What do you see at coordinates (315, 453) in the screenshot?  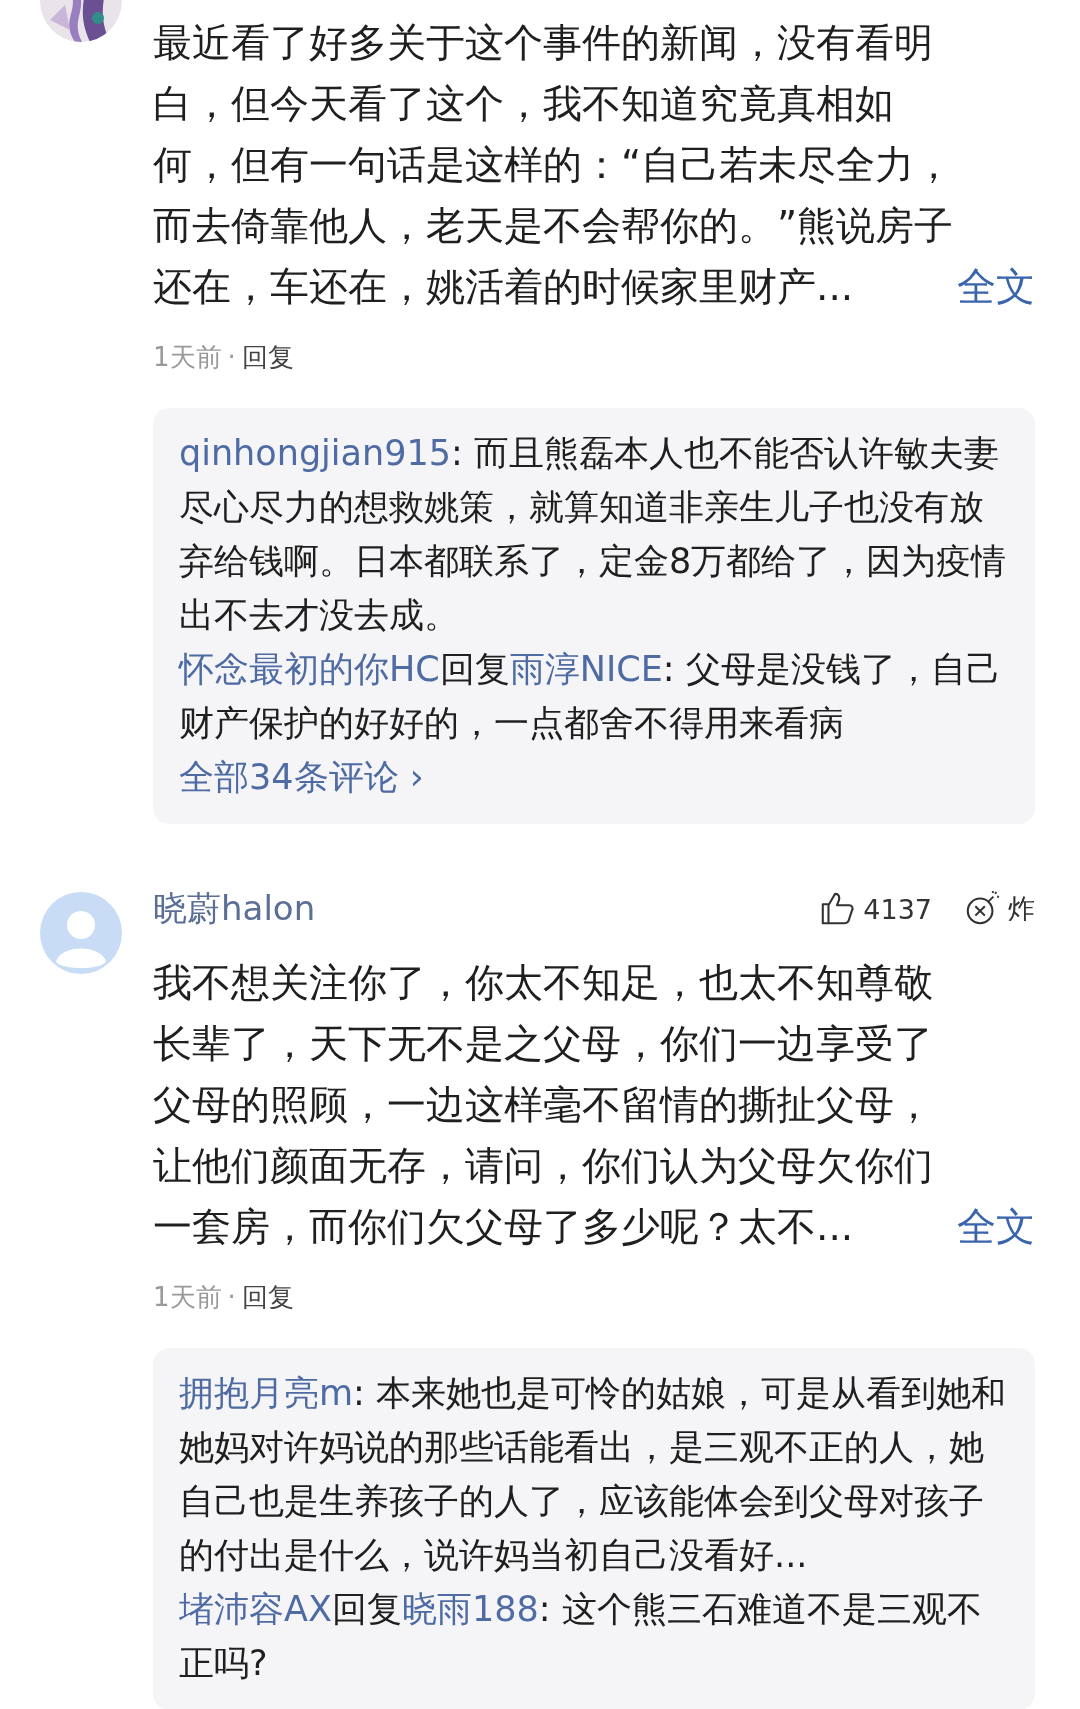 I see `reply-author-link: qinhongjian915` at bounding box center [315, 453].